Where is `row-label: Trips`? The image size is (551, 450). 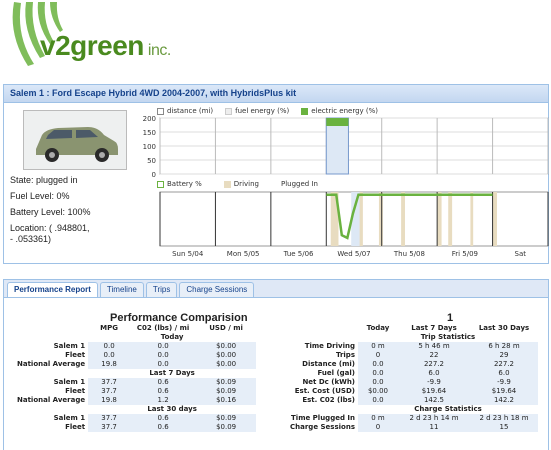
row-label: Trips is located at coordinates (345, 355).